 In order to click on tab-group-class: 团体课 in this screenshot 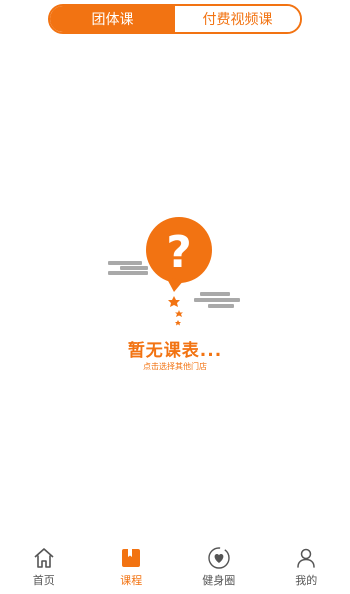, I will do `click(112, 19)`.